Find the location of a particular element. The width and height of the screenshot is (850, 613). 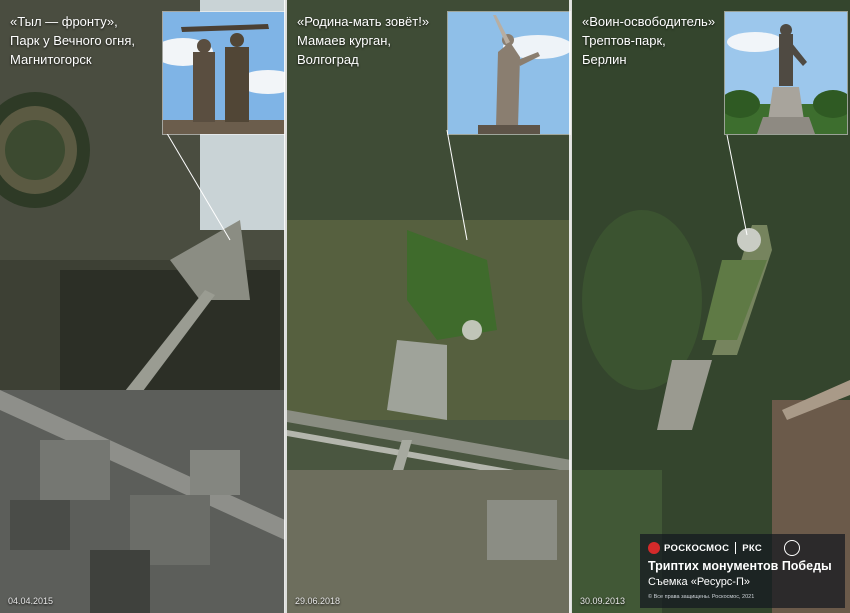

logo-separator is located at coordinates (736, 548).